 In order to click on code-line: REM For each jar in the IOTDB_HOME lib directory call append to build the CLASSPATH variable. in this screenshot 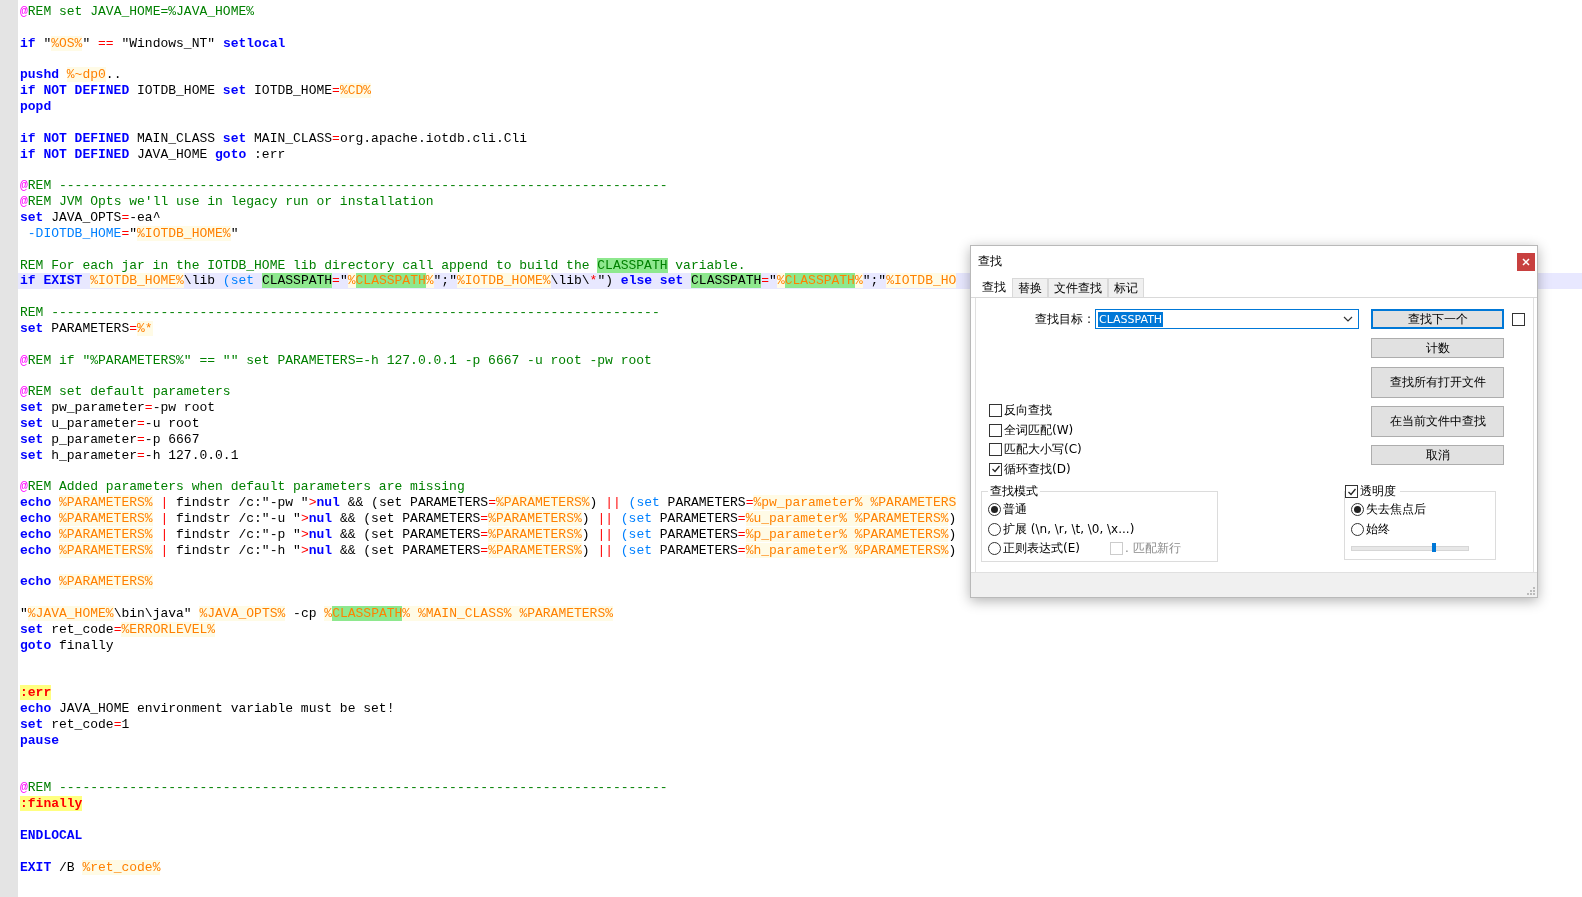, I will do `click(383, 265)`.